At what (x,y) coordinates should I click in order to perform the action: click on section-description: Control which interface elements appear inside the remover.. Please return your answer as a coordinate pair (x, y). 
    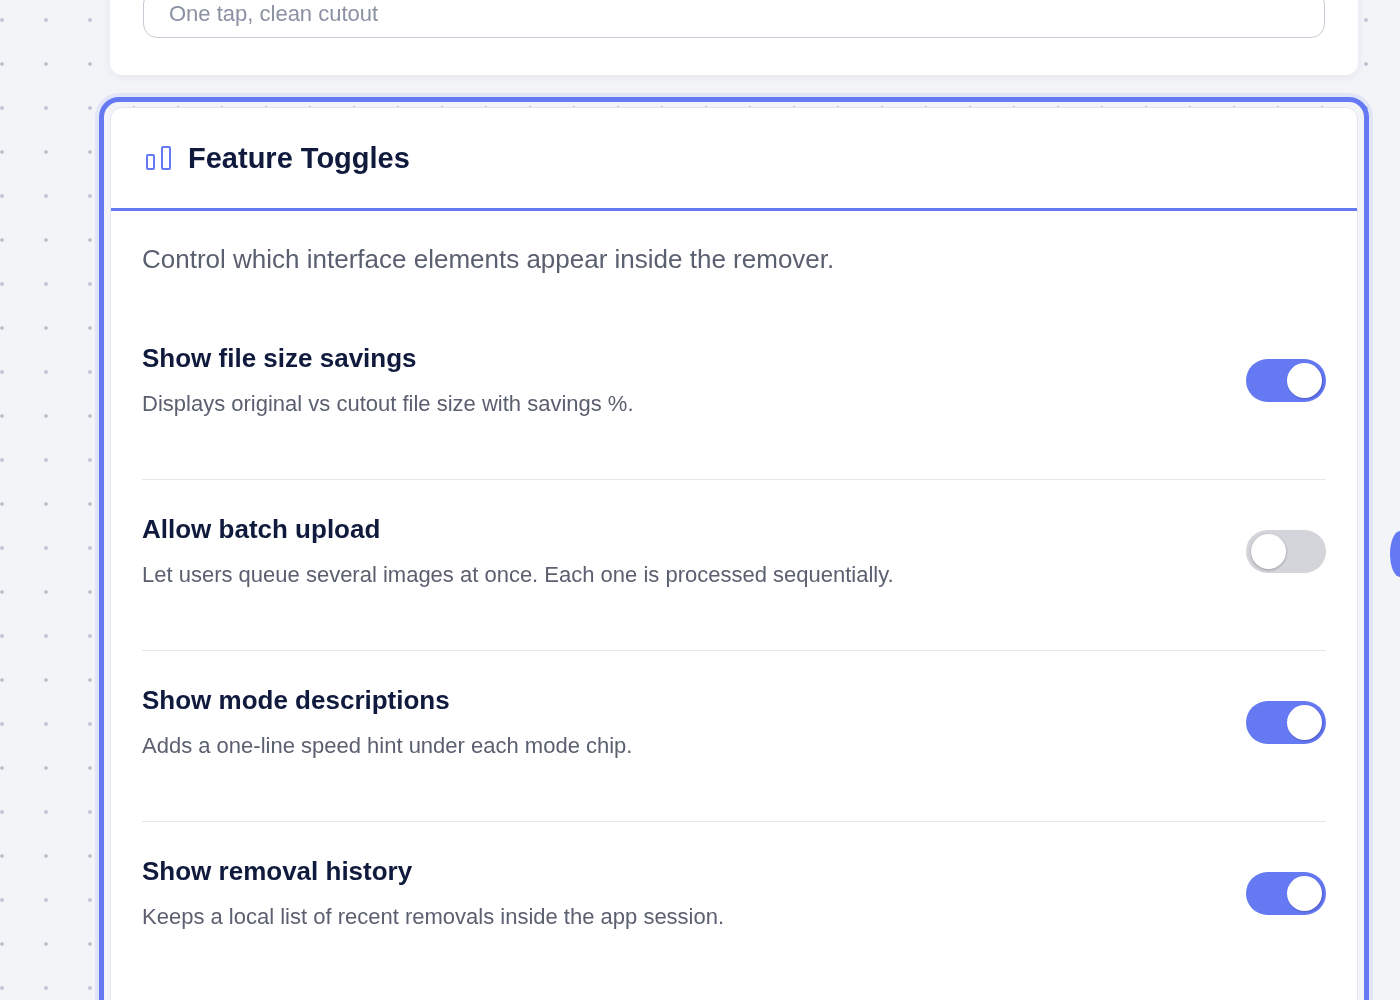
    Looking at the image, I should click on (489, 259).